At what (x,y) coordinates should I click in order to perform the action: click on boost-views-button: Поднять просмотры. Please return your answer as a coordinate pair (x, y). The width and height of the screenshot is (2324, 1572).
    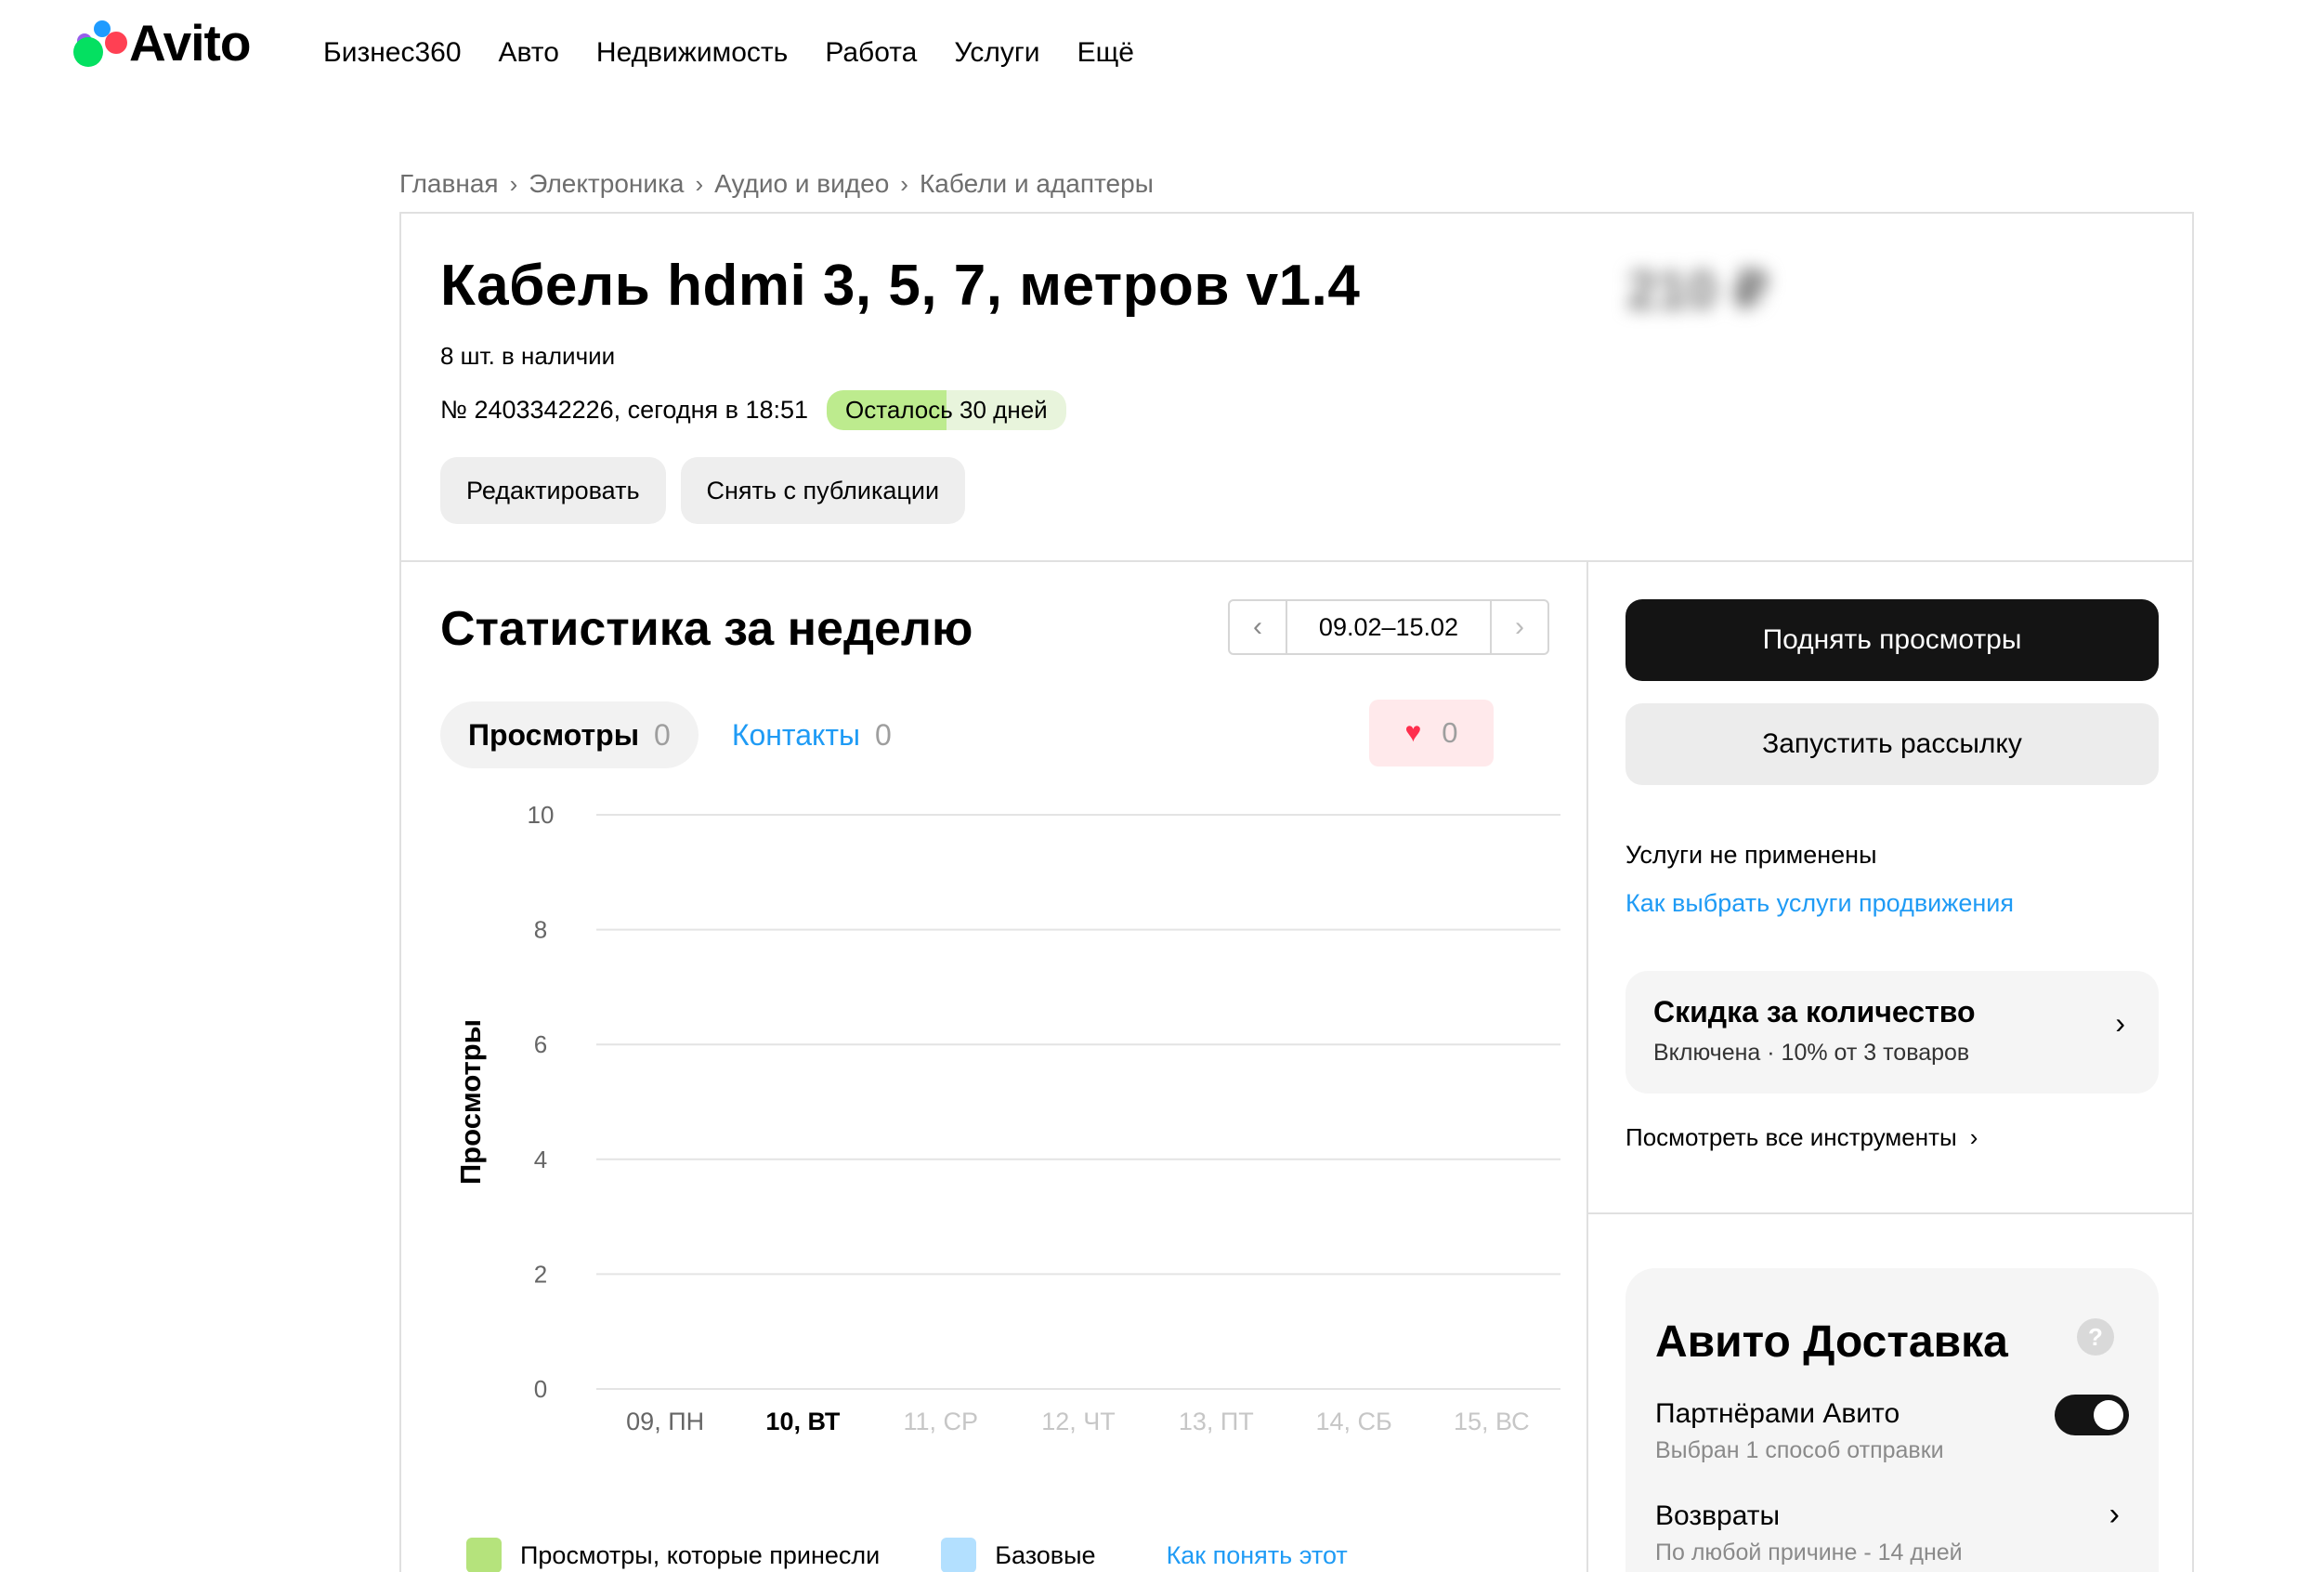
    Looking at the image, I should click on (1892, 640).